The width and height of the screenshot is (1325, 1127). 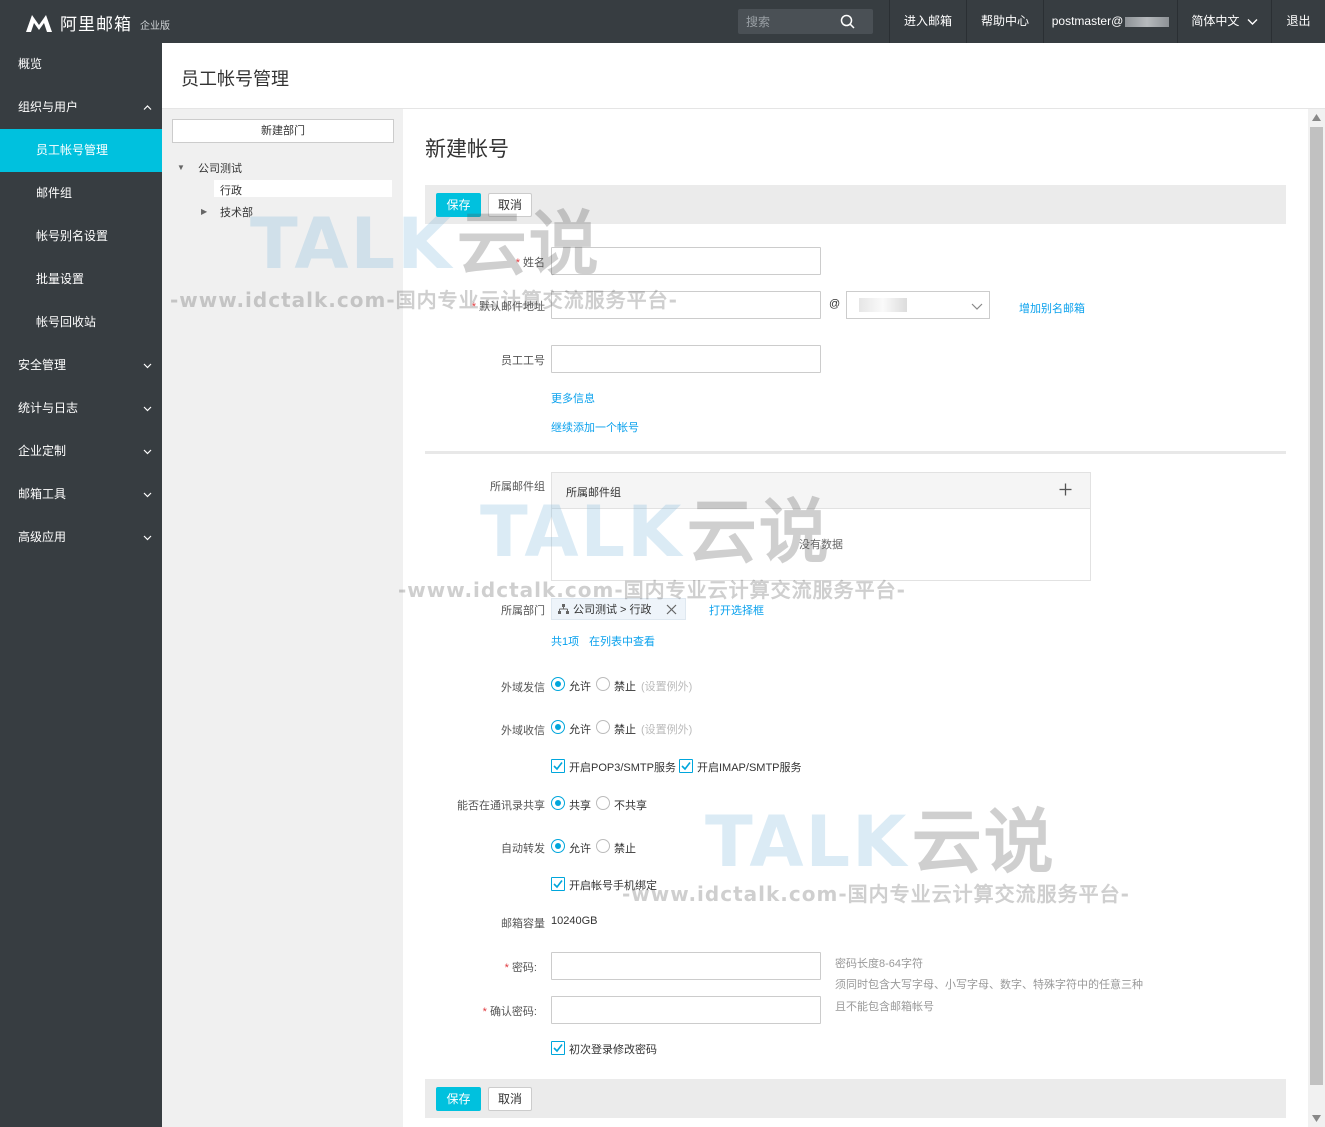 I want to click on logo: 阿里邮箱 企业版, so click(x=97, y=22).